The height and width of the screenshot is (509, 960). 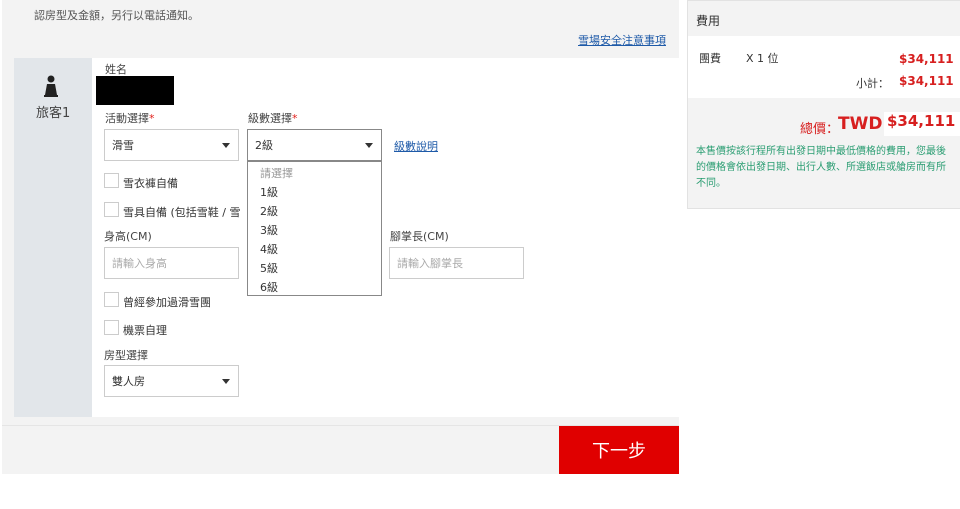 What do you see at coordinates (171, 263) in the screenshot?
I see `height-input: 請輸入身高` at bounding box center [171, 263].